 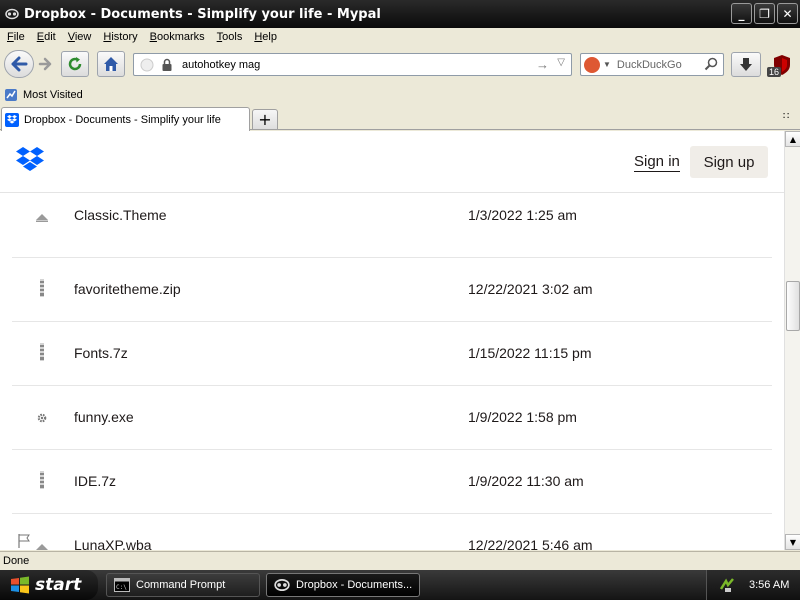 I want to click on file-row: funny.exe 1/9/2022 1:58 pm, so click(x=392, y=418).